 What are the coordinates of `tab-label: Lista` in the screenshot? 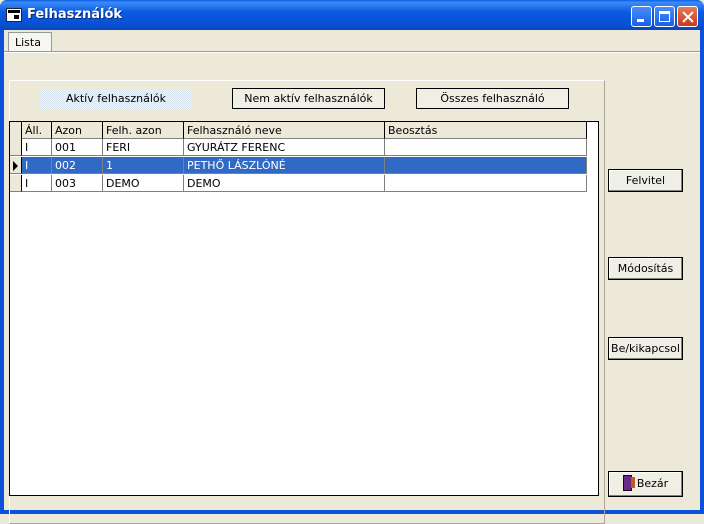 It's located at (28, 42).